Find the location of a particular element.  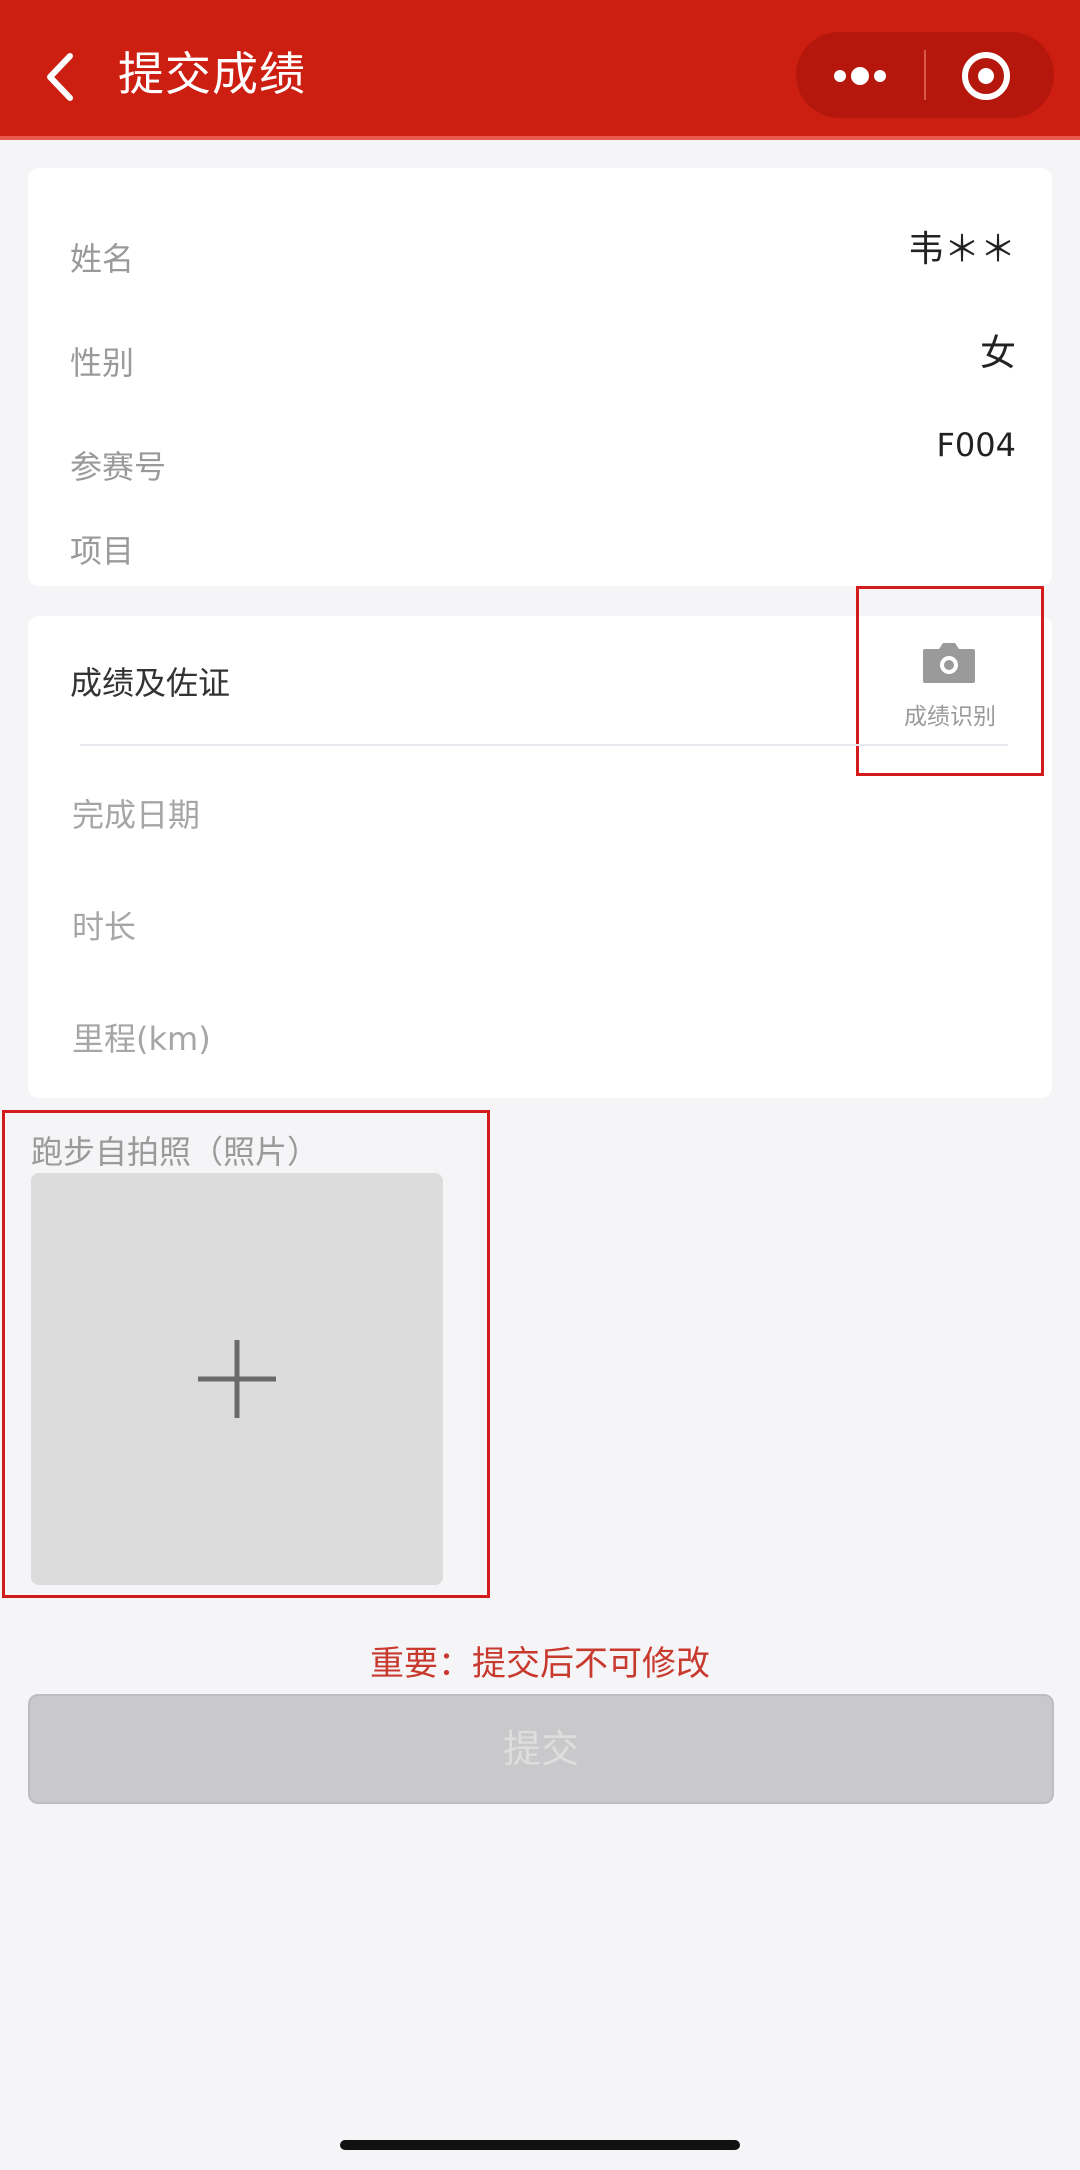

info-value: 韦＊＊ is located at coordinates (961, 249).